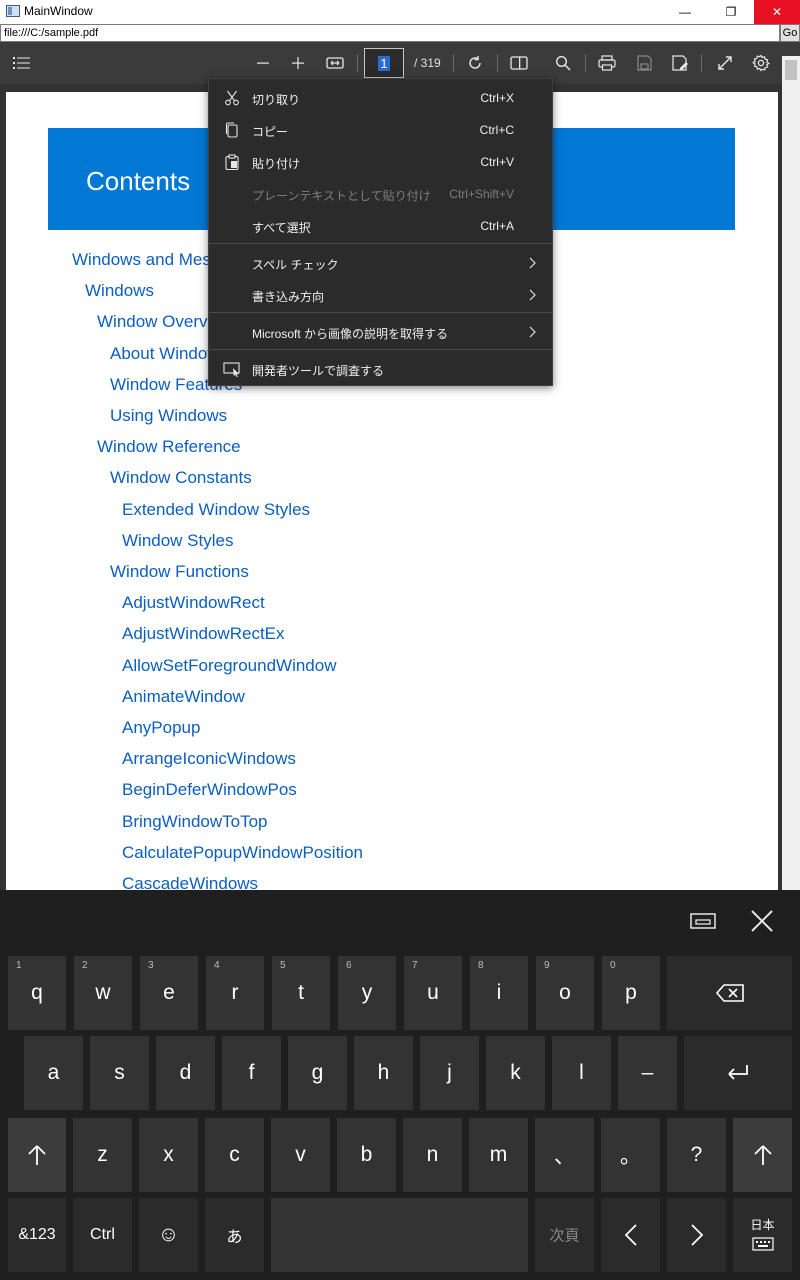  Describe the element at coordinates (475, 63) in the screenshot. I see `rotate-icon` at that location.